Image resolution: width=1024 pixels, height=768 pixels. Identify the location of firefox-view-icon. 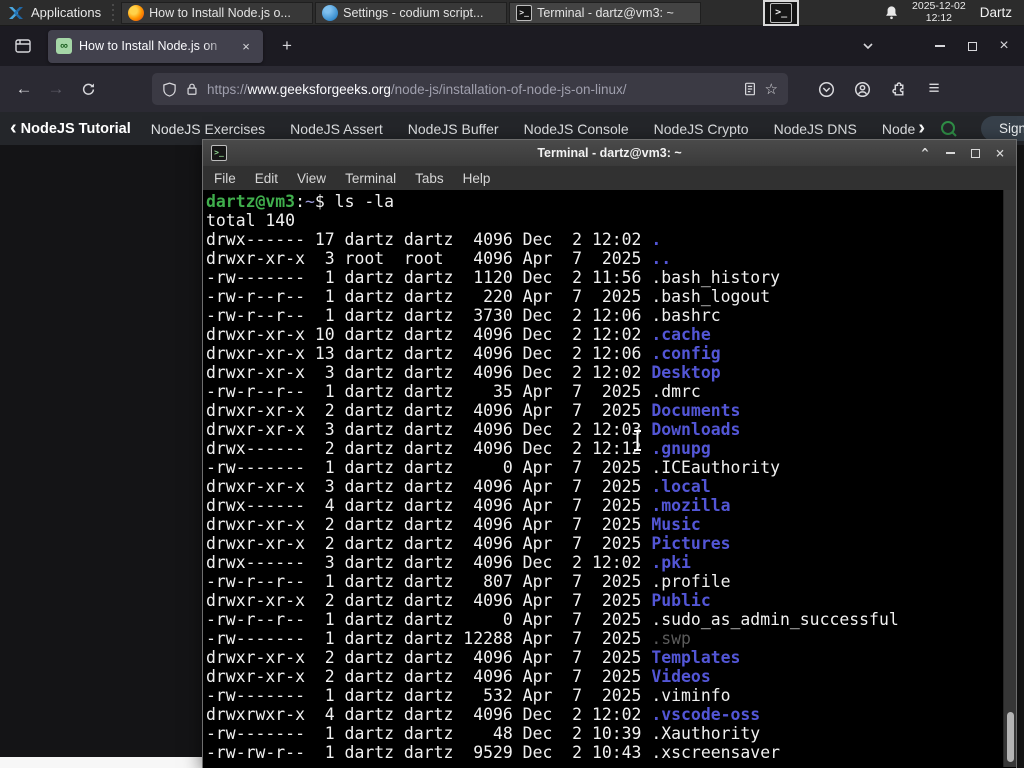
(23, 46).